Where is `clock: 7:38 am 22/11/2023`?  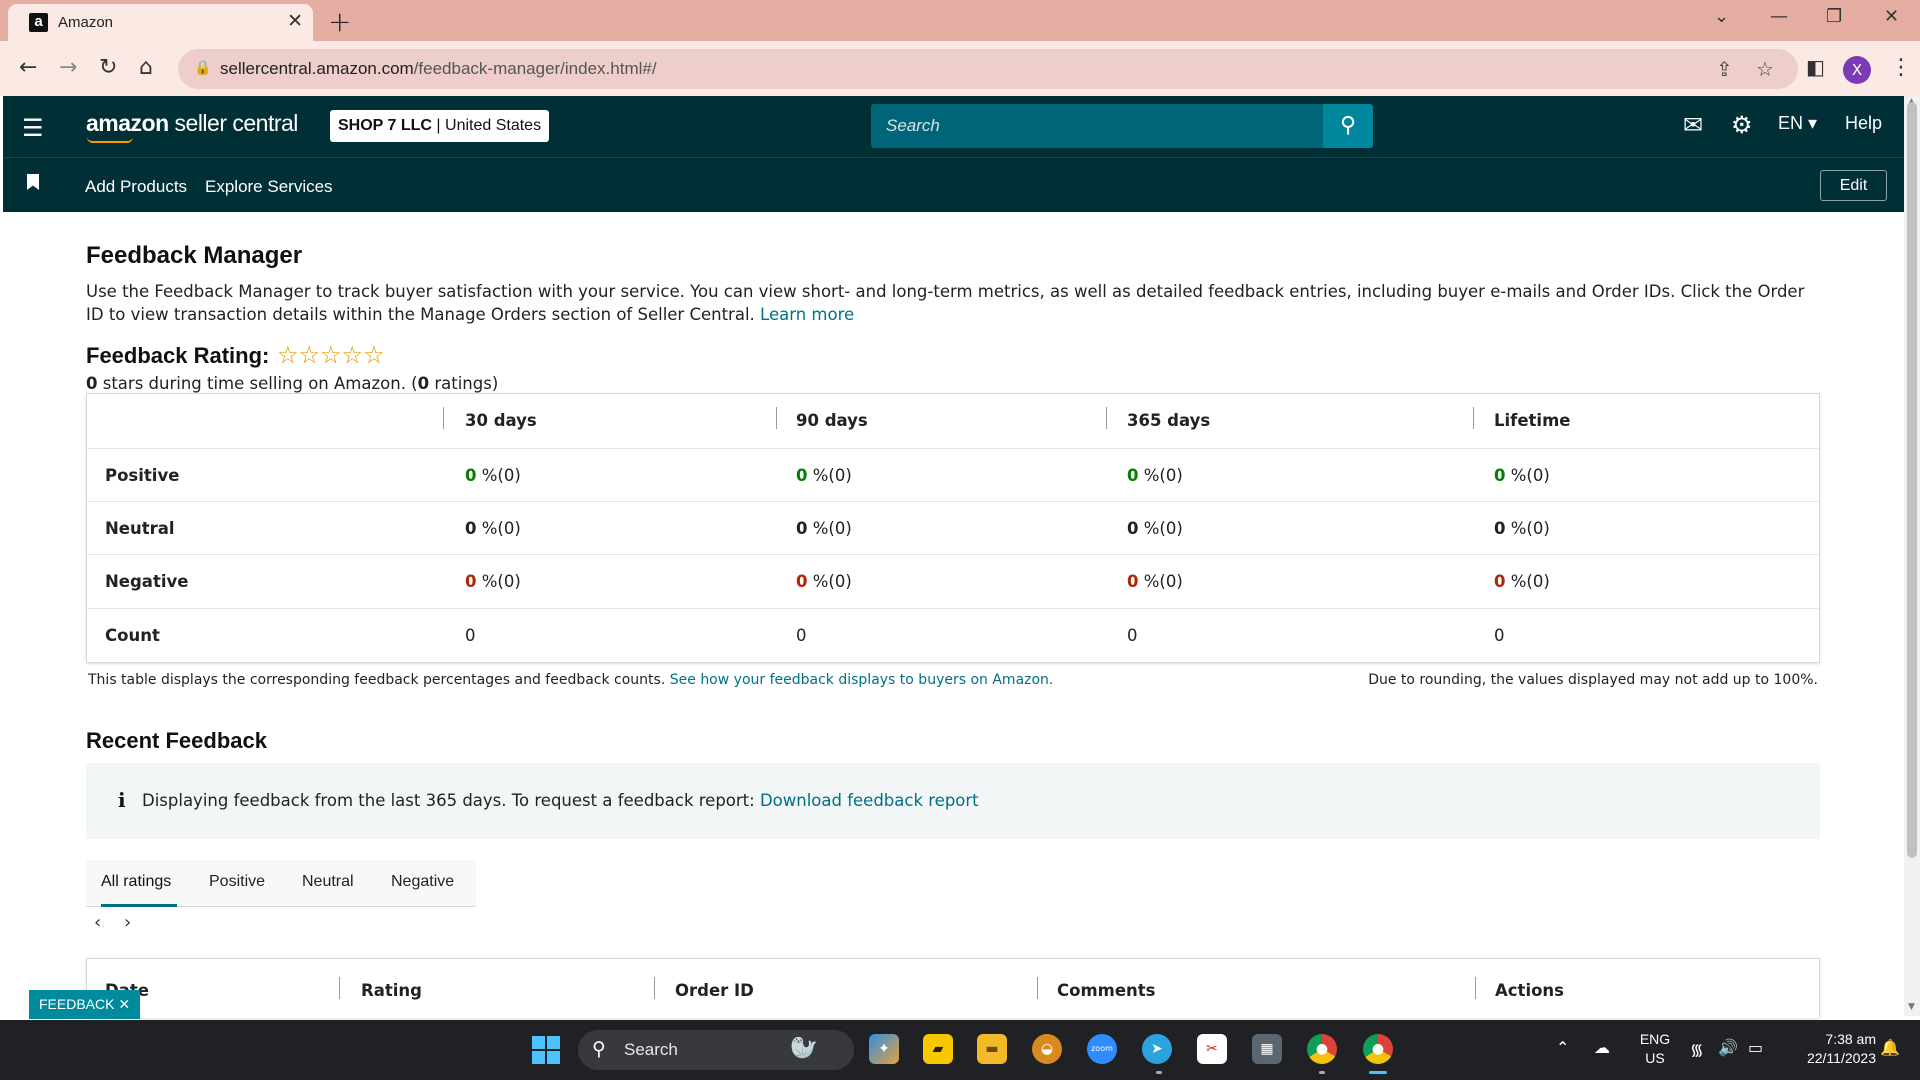
clock: 7:38 am 22/11/2023 is located at coordinates (1828, 1049).